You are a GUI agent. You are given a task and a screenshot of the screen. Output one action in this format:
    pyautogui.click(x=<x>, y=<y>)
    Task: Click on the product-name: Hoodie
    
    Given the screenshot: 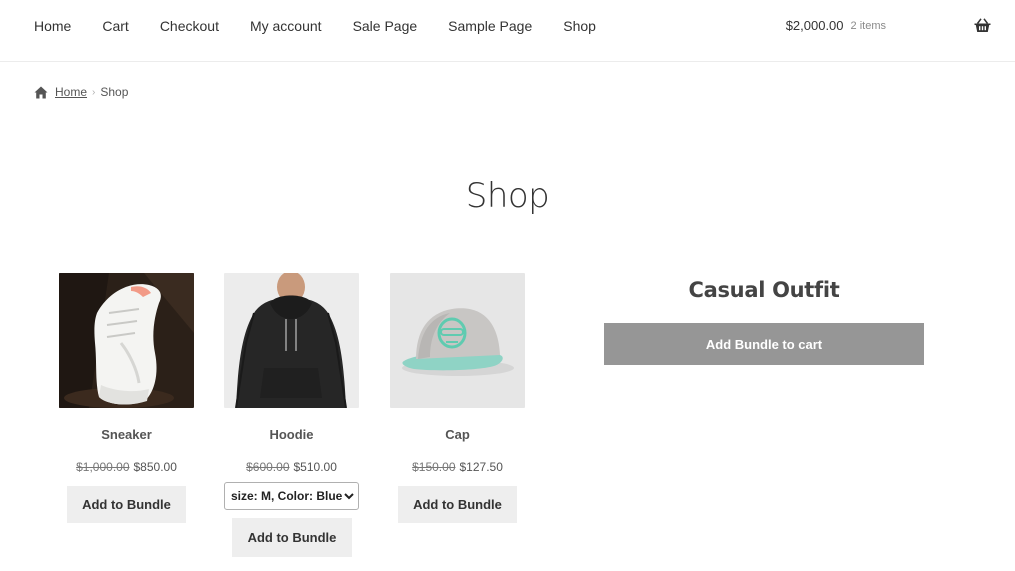 What is the action you would take?
    pyautogui.click(x=291, y=434)
    